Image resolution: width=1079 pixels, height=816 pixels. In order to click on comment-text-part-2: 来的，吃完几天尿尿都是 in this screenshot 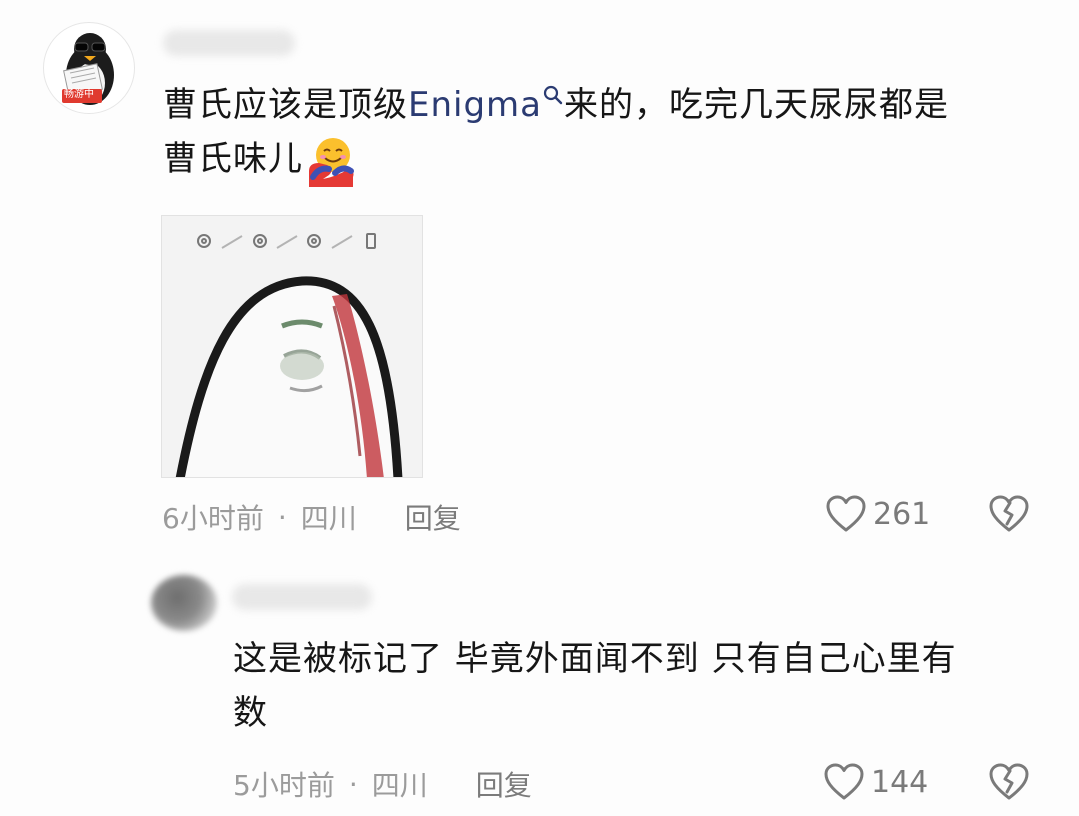, I will do `click(757, 105)`.